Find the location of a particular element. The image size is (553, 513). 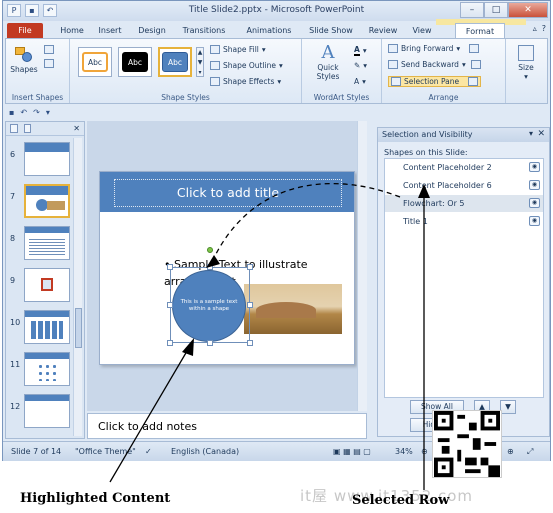

group-objects-icon is located at coordinates (475, 64).